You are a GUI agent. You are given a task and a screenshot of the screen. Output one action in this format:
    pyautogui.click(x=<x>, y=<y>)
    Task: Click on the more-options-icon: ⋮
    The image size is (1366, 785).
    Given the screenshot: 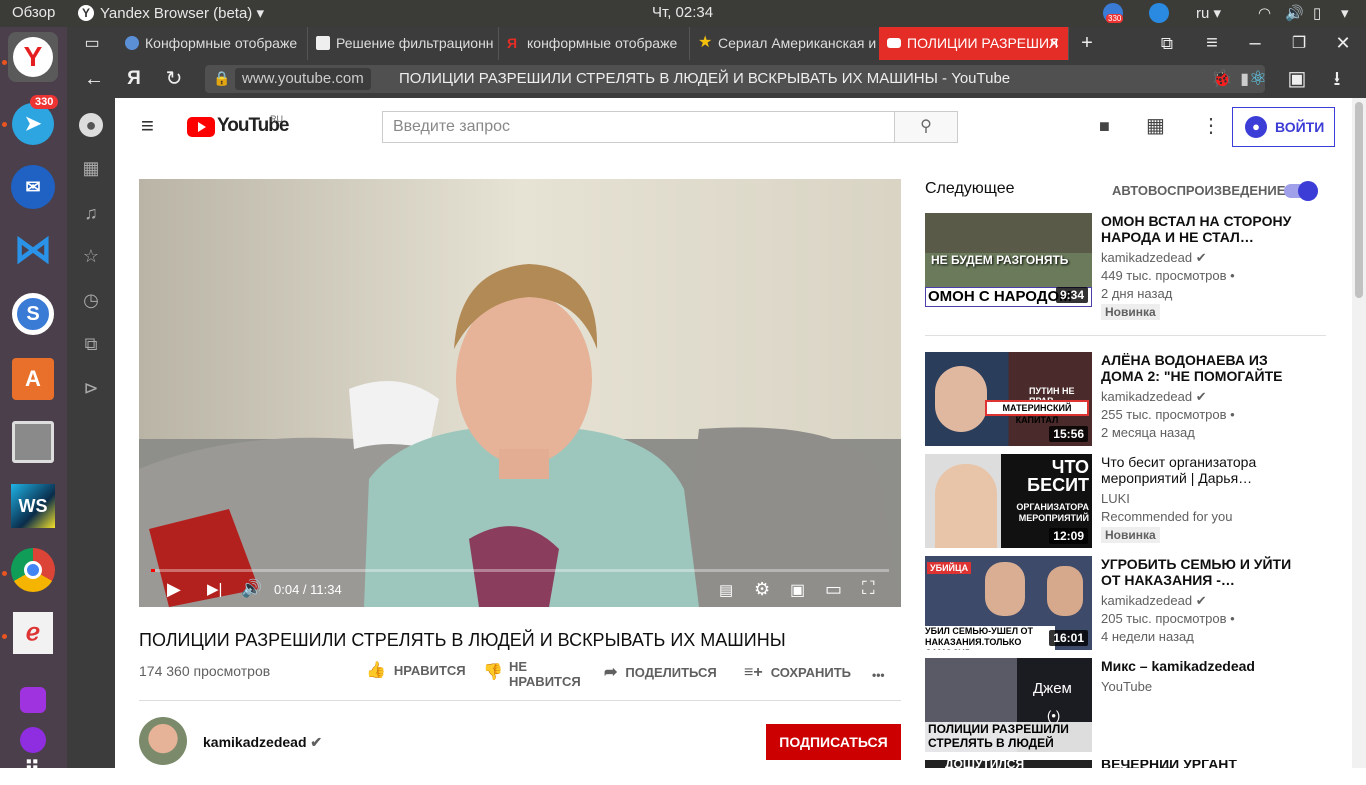 What is the action you would take?
    pyautogui.click(x=1211, y=125)
    